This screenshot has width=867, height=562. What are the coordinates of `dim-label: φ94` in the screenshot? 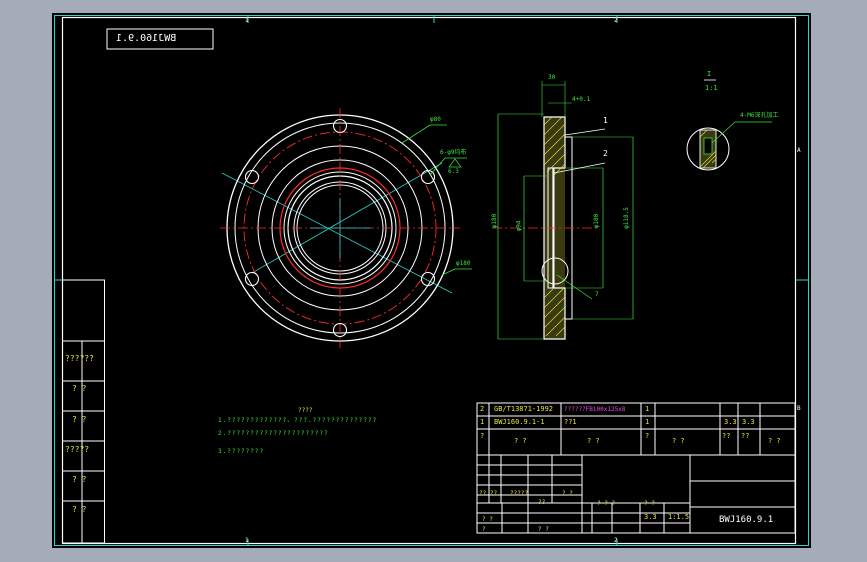 It's located at (519, 226).